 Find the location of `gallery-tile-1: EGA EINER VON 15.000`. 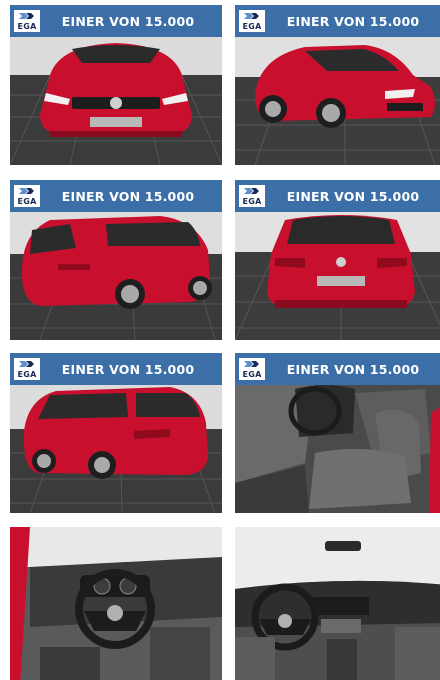

gallery-tile-1: EGA EINER VON 15.000 is located at coordinates (116, 85).